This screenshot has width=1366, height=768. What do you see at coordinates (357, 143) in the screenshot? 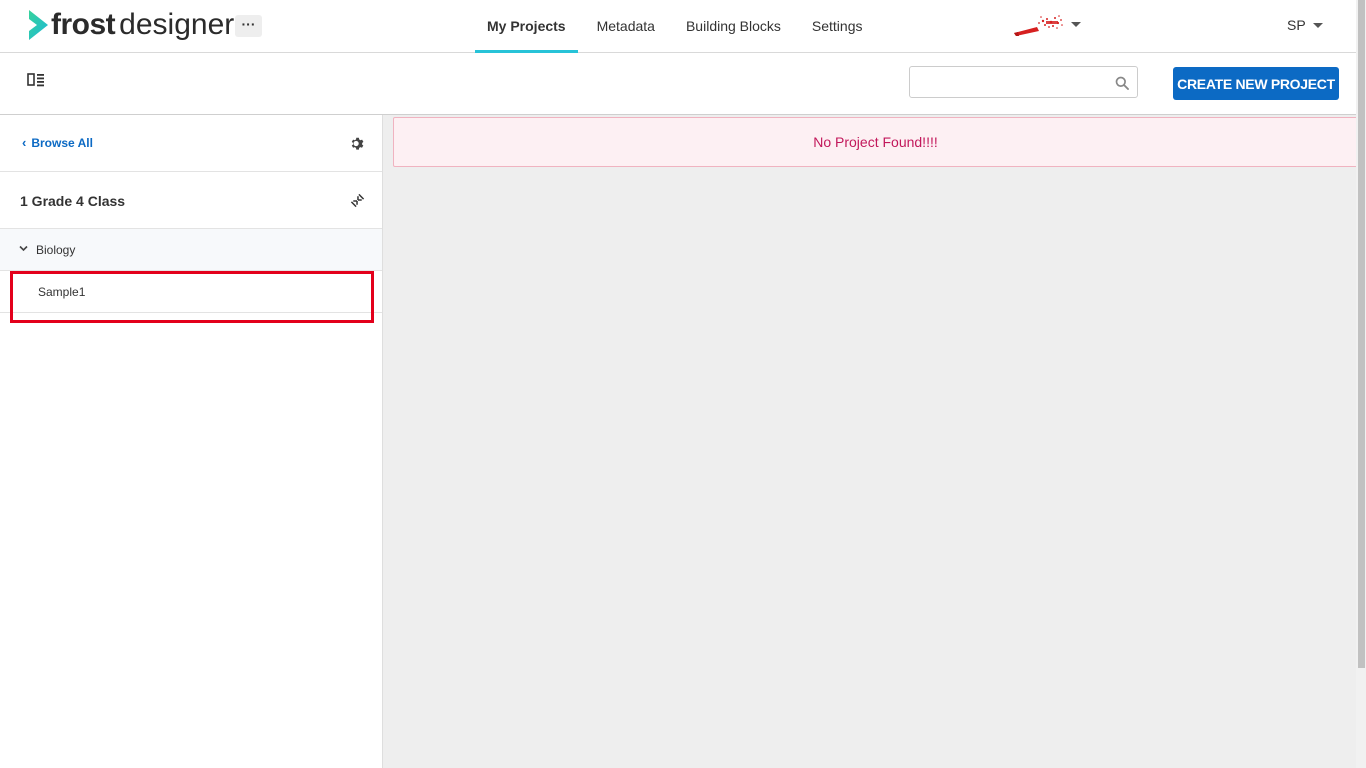
I see `gear-icon` at bounding box center [357, 143].